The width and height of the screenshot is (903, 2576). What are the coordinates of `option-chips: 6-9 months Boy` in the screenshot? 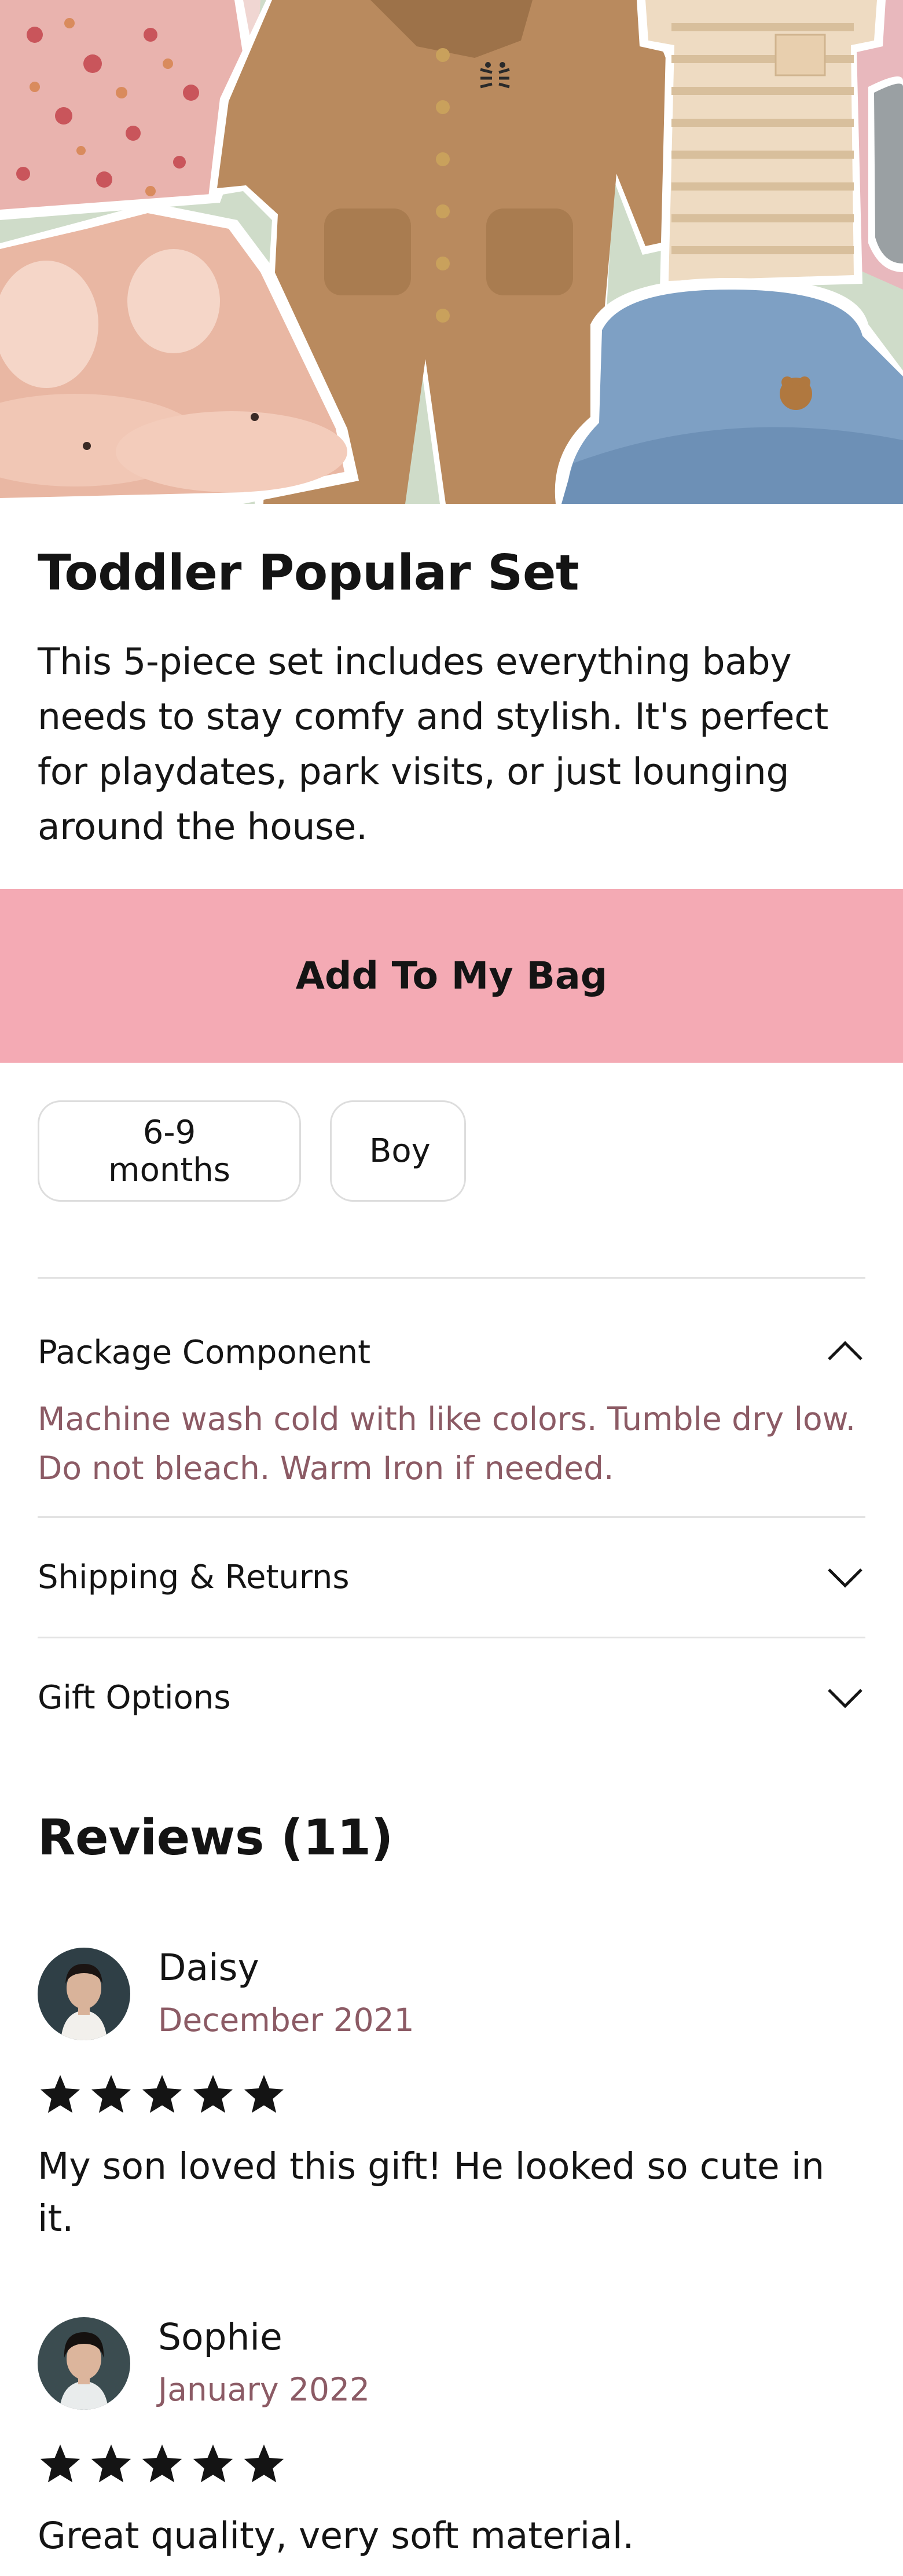 It's located at (452, 1151).